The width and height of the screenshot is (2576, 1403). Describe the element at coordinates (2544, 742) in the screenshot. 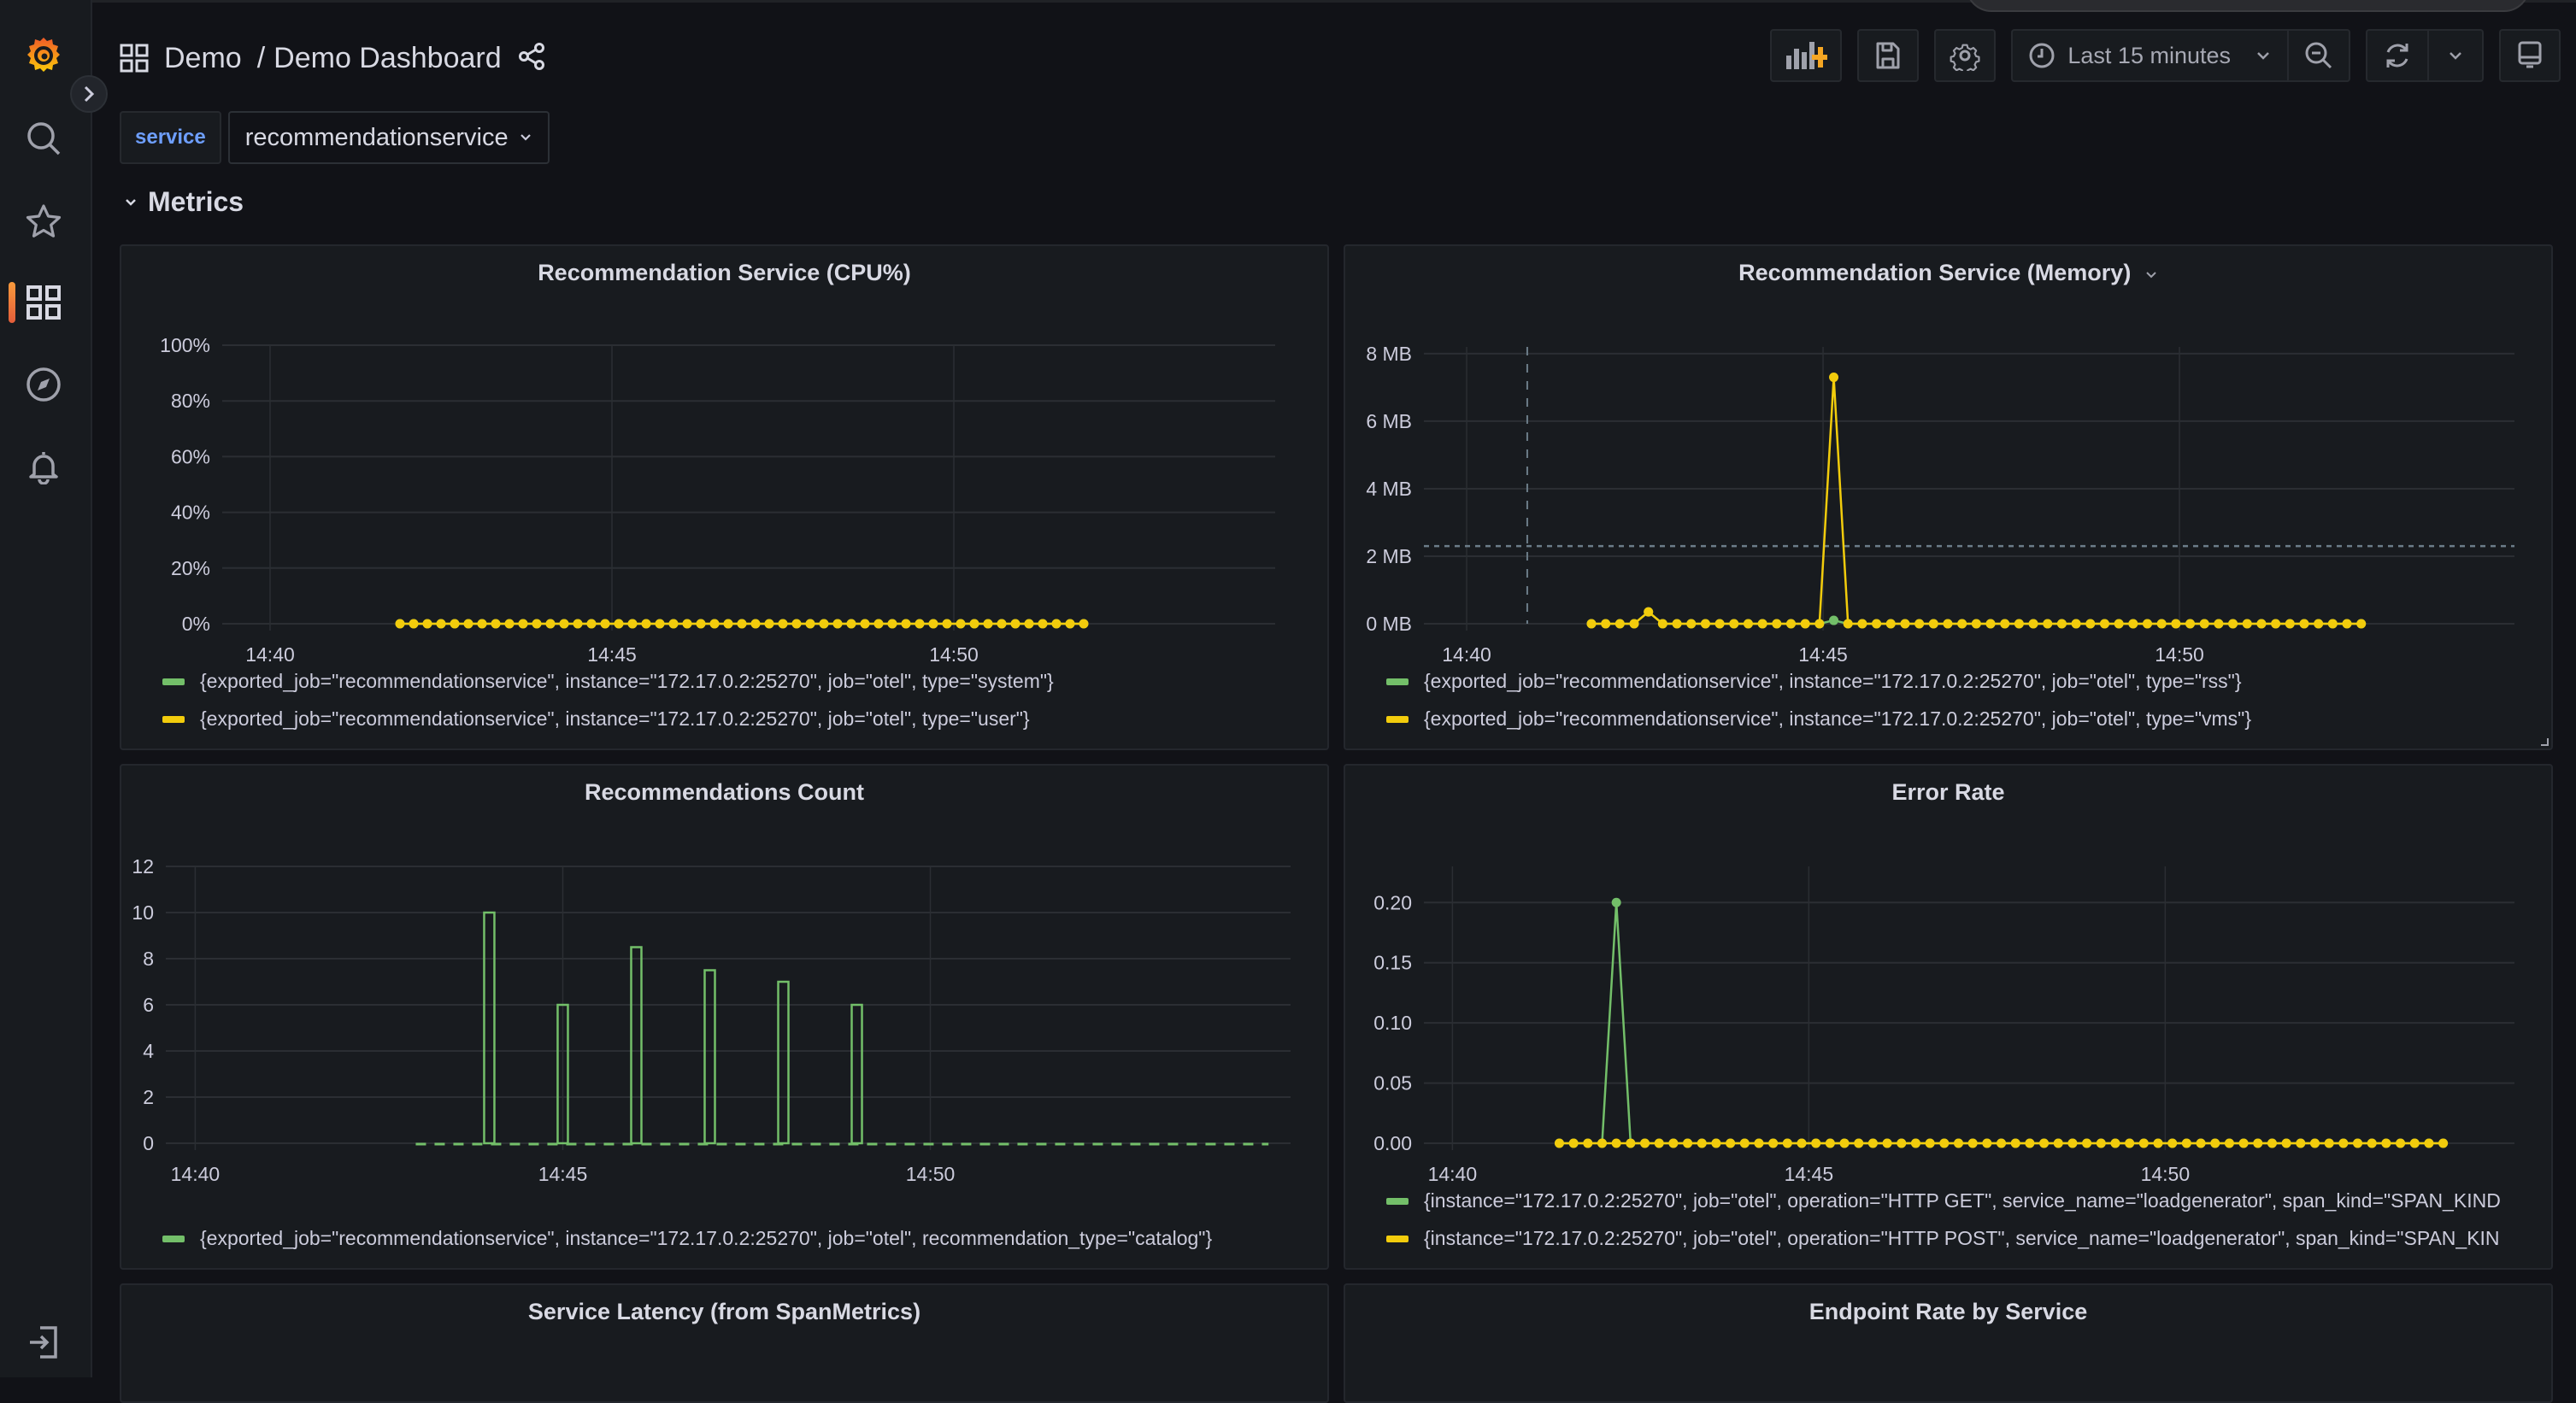

I see `resize-handle-icon` at that location.